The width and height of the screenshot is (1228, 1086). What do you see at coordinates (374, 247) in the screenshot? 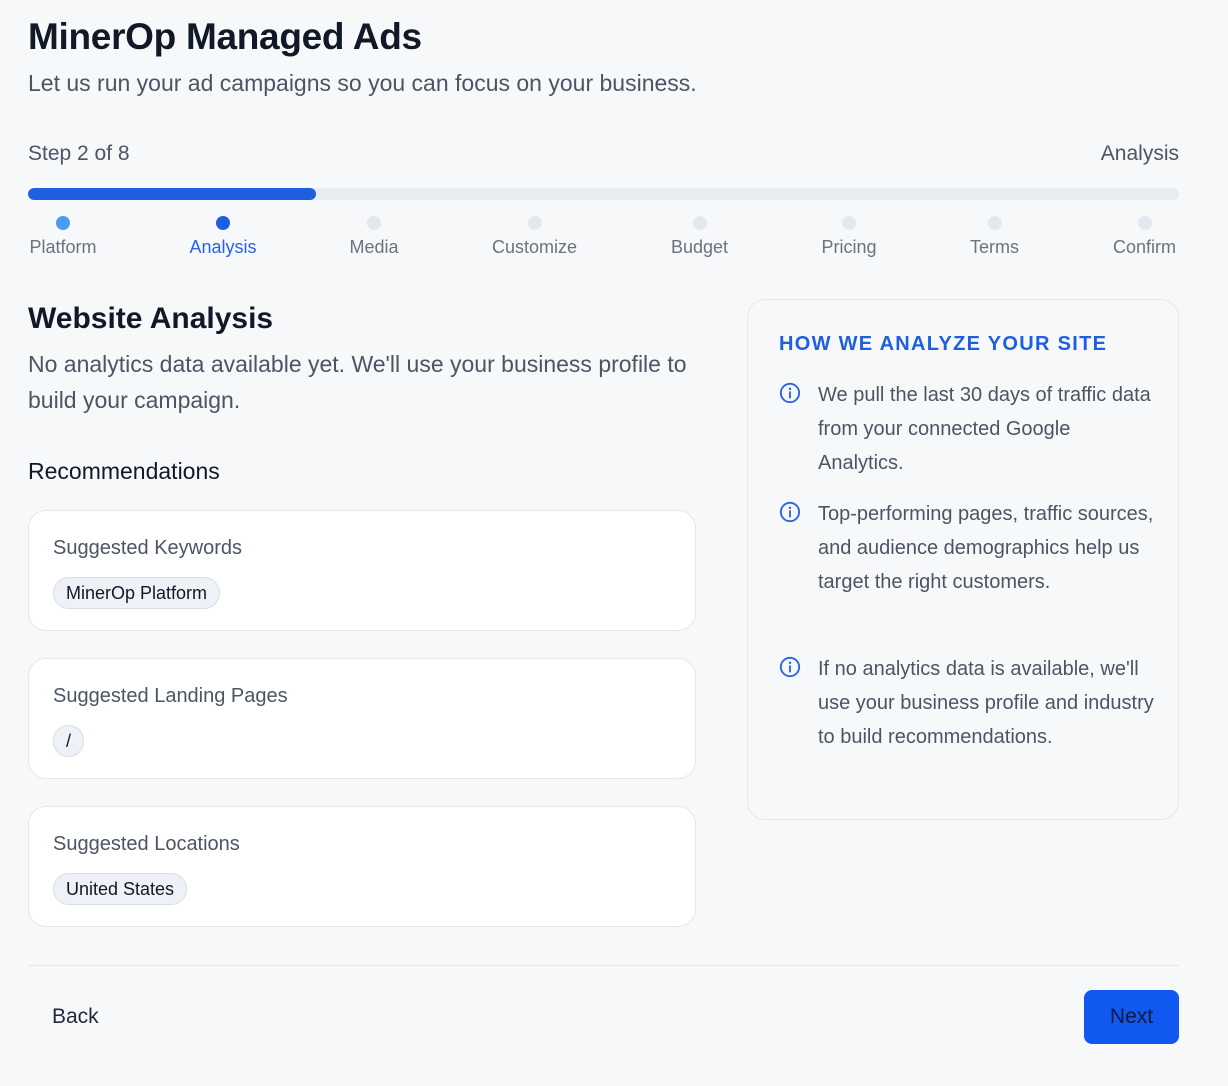
I see `step-label: Media` at bounding box center [374, 247].